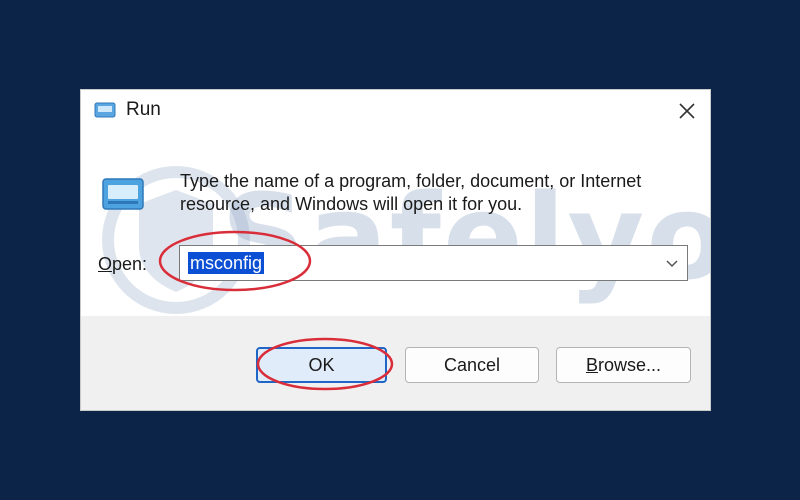 This screenshot has width=800, height=500. What do you see at coordinates (226, 263) in the screenshot?
I see `open-input-value: msconfig` at bounding box center [226, 263].